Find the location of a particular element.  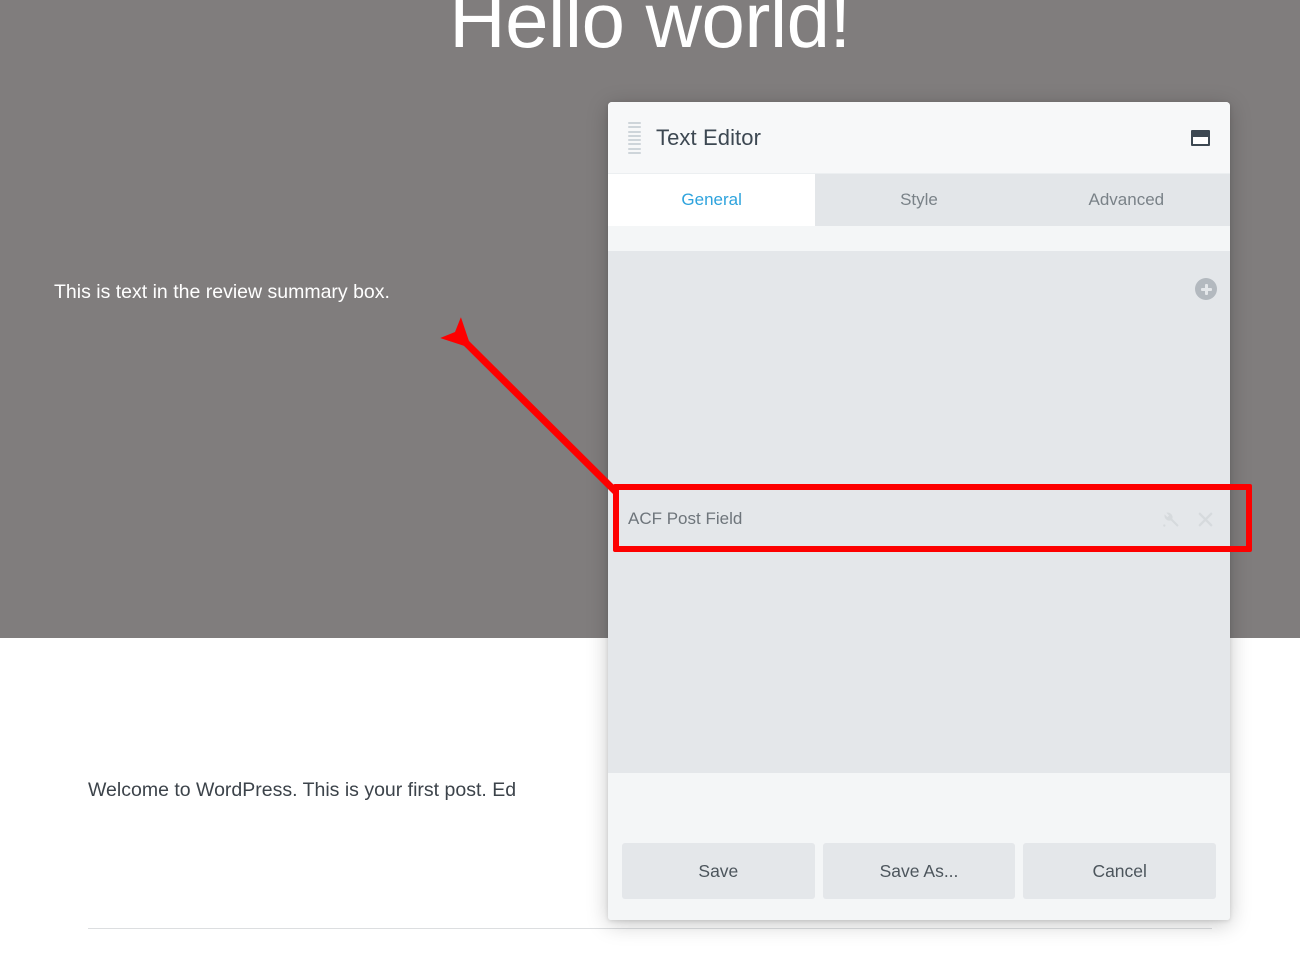

wrench-icon is located at coordinates (1170, 519).